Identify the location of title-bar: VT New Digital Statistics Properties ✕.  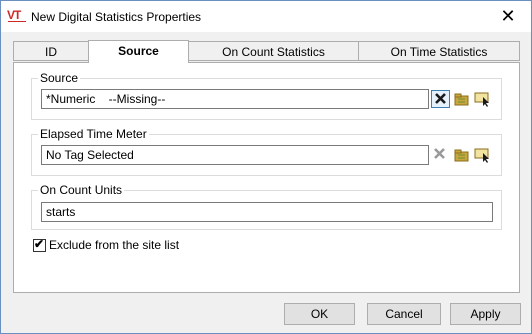
(266, 16).